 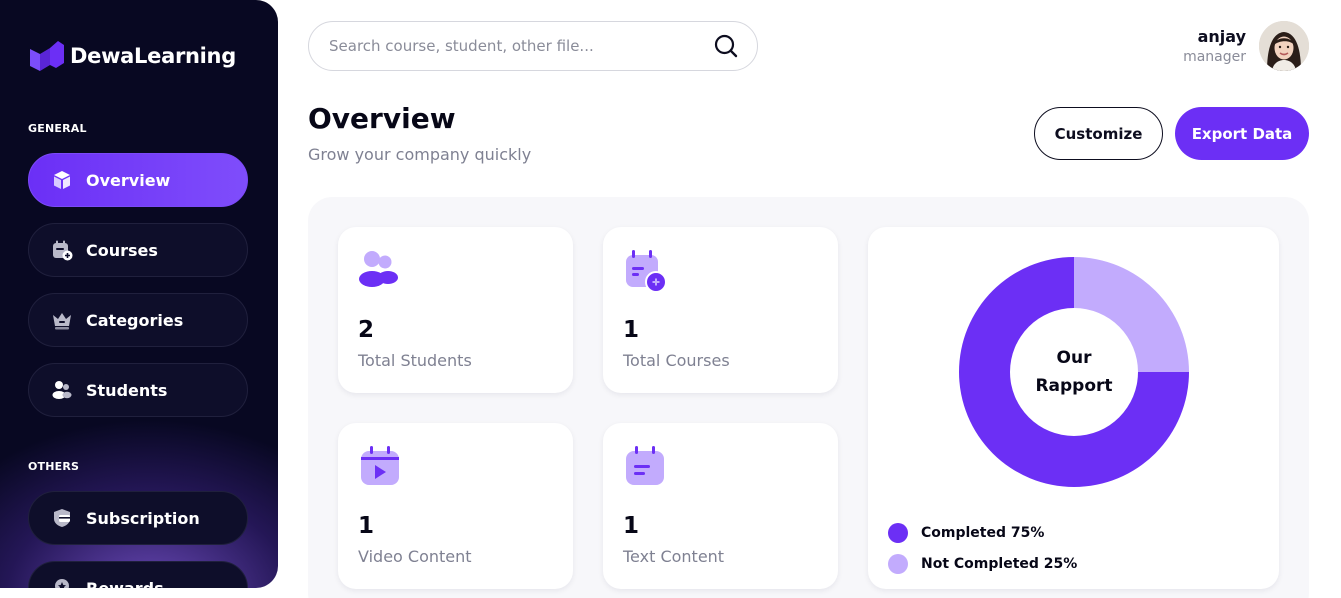 I want to click on document-calendar-icon, so click(x=645, y=465).